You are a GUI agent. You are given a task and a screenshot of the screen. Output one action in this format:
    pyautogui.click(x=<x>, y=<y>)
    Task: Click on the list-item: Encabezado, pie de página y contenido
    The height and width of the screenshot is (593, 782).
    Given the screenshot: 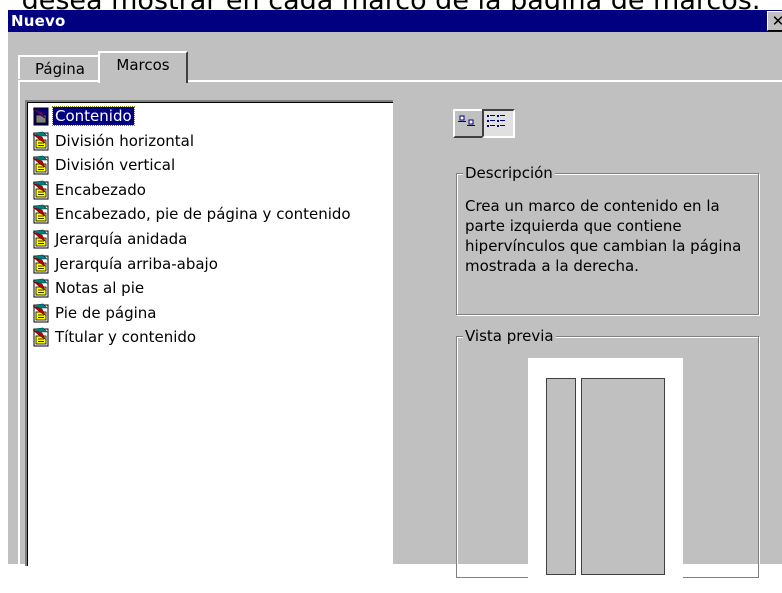 What is the action you would take?
    pyautogui.click(x=192, y=214)
    